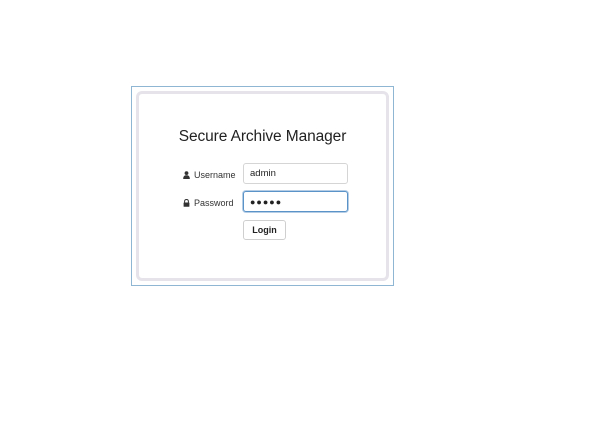  Describe the element at coordinates (295, 201) in the screenshot. I see `password-input: ●●●●●` at that location.